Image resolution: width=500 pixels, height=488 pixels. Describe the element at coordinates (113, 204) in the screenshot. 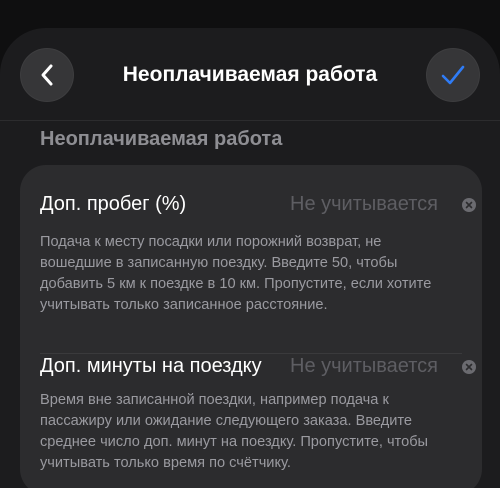

I see `extra-mileage-label: Доп. пробег (%)` at that location.